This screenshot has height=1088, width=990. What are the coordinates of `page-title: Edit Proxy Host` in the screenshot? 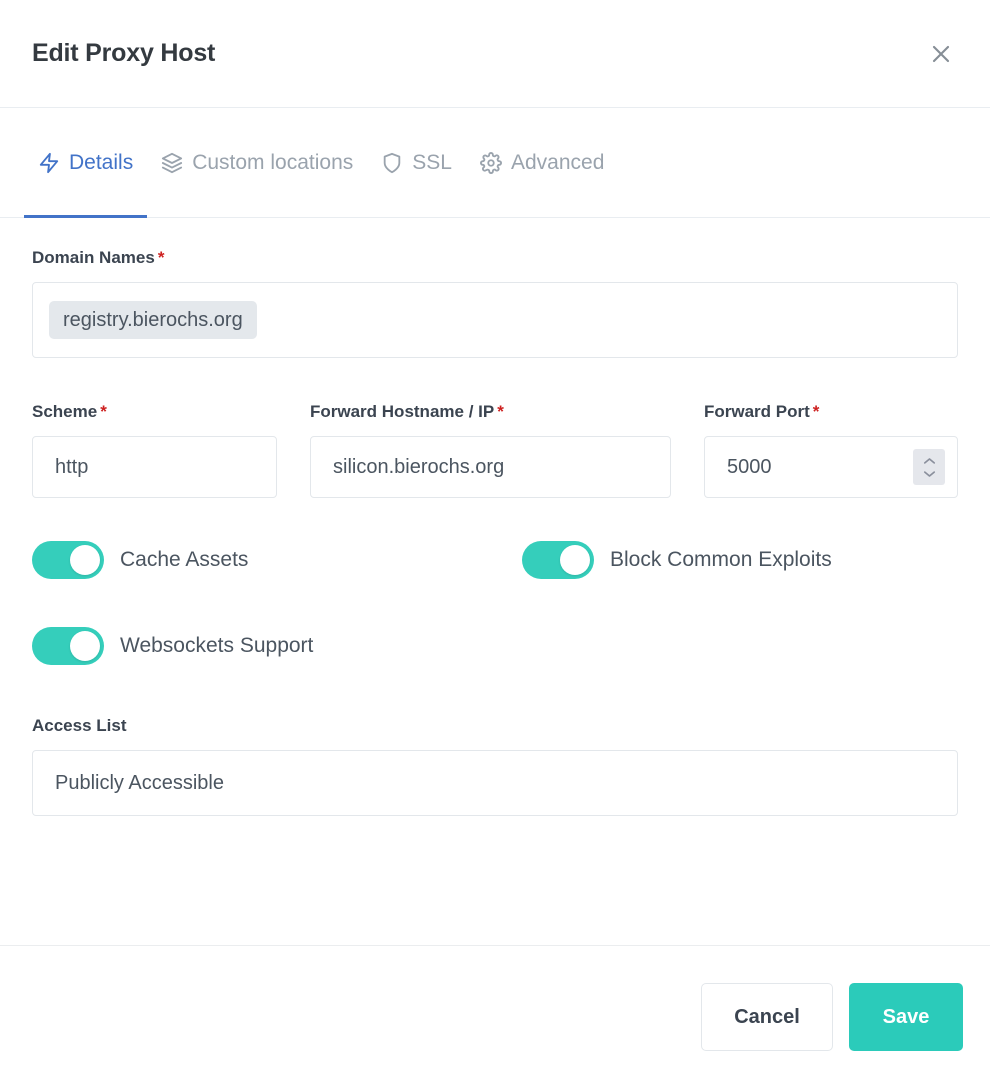 It's located at (124, 53).